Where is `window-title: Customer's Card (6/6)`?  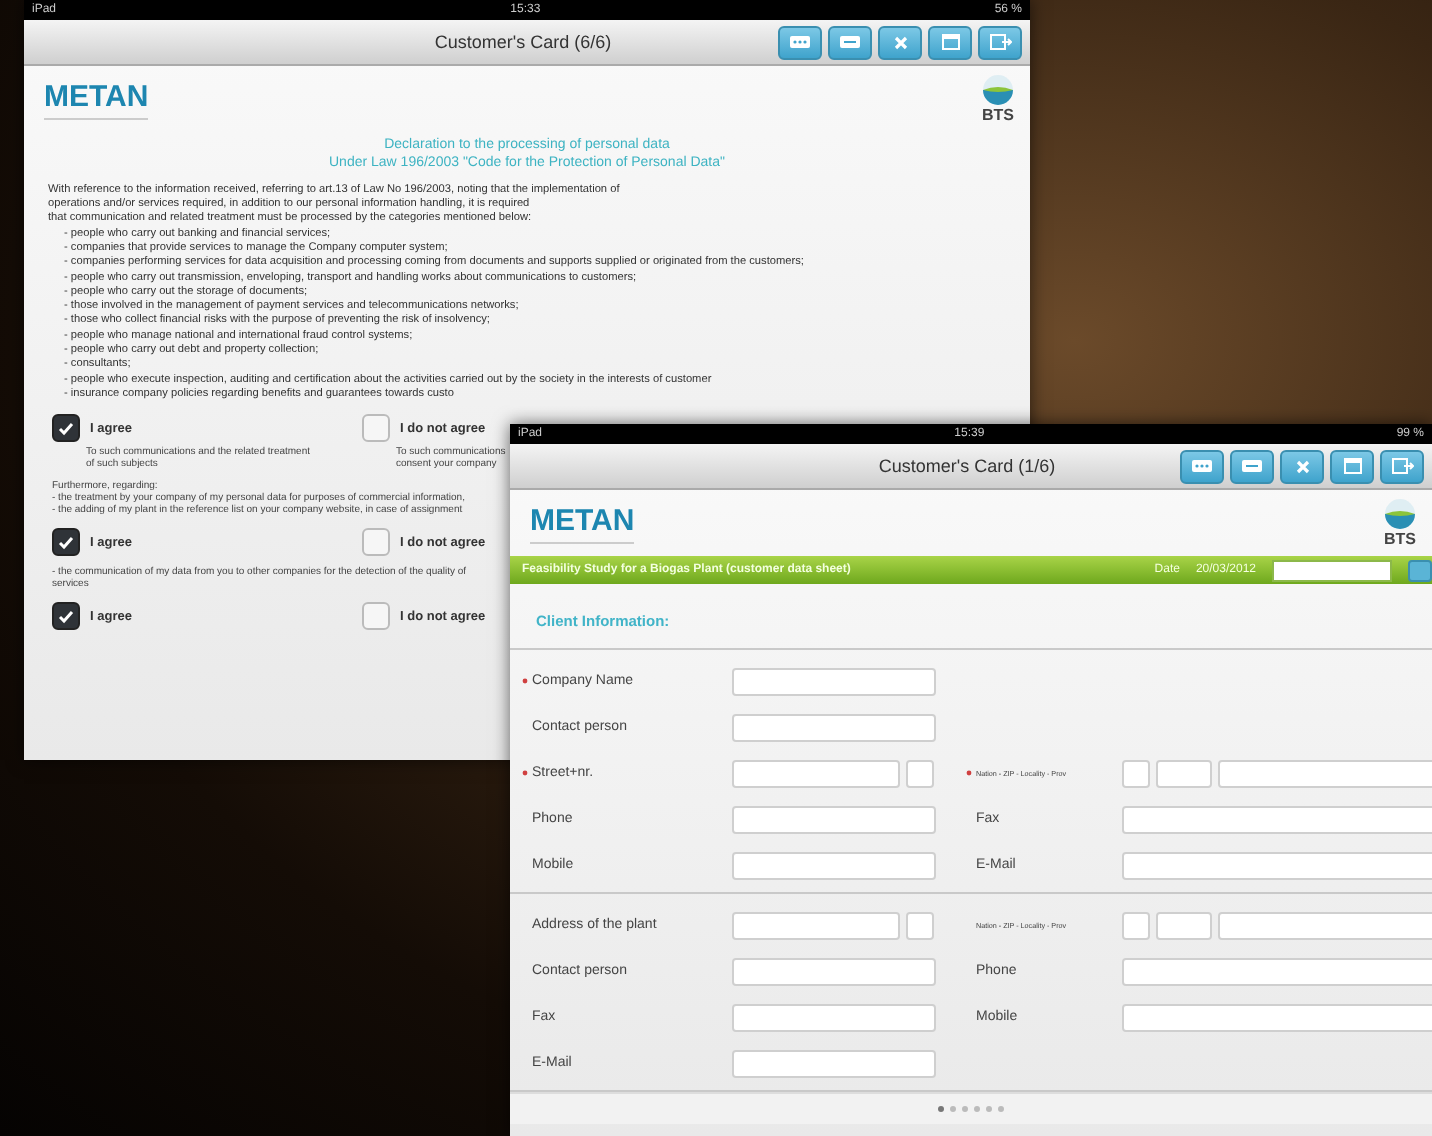 window-title: Customer's Card (6/6) is located at coordinates (523, 42).